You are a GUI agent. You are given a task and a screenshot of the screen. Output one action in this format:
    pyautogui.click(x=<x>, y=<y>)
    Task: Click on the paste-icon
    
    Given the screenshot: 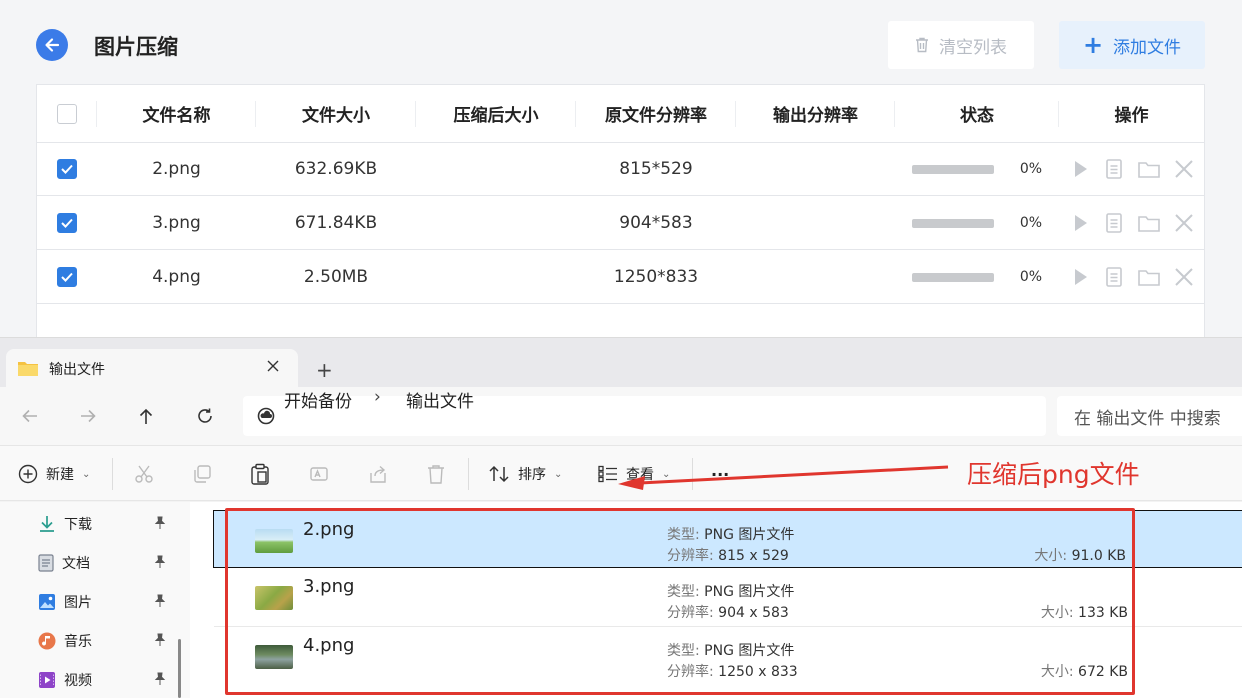 What is the action you would take?
    pyautogui.click(x=260, y=474)
    